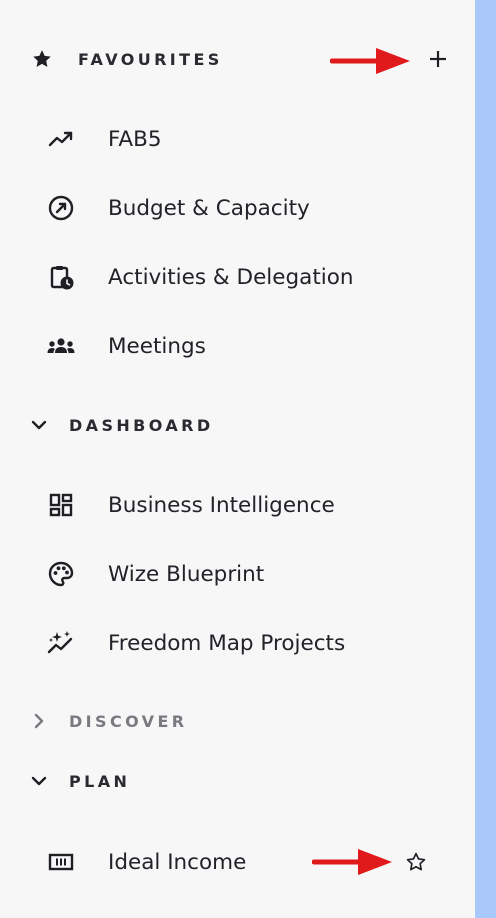 The width and height of the screenshot is (496, 918). What do you see at coordinates (221, 505) in the screenshot?
I see `nav-item-label: Business Intelligence` at bounding box center [221, 505].